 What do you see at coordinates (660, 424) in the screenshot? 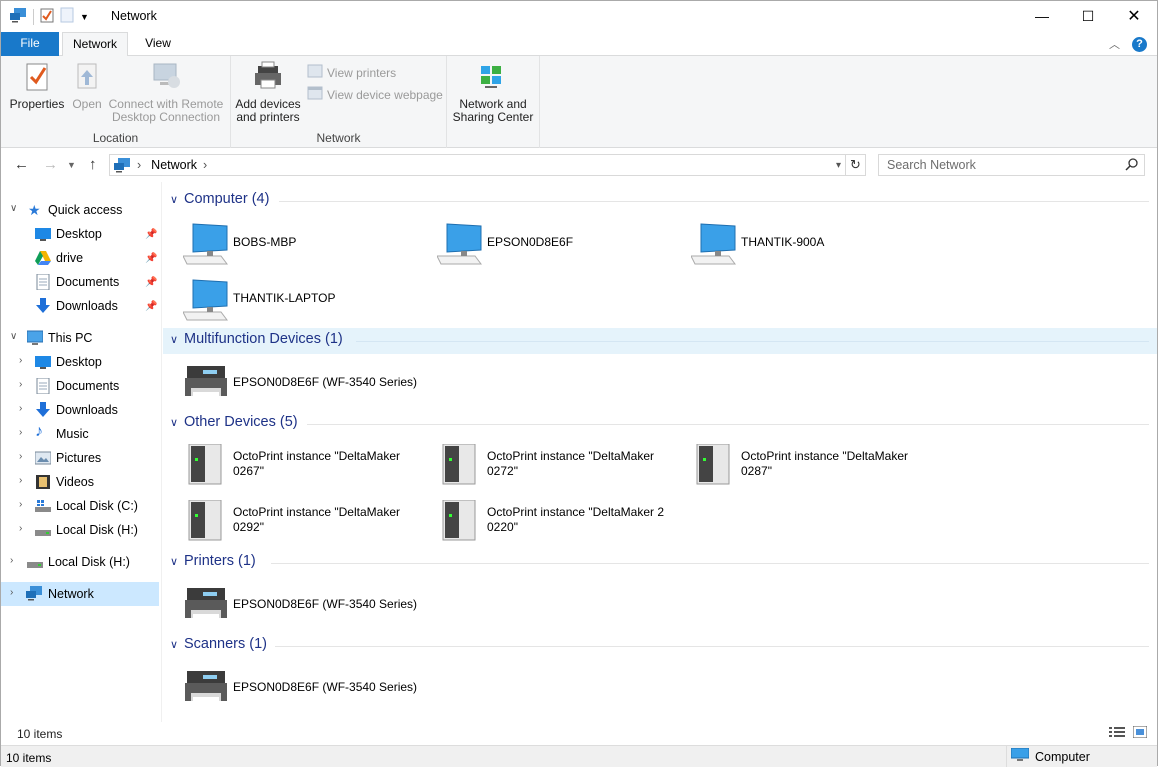
I see `group-header-other-devices: ∨ Other Devices (5)` at bounding box center [660, 424].